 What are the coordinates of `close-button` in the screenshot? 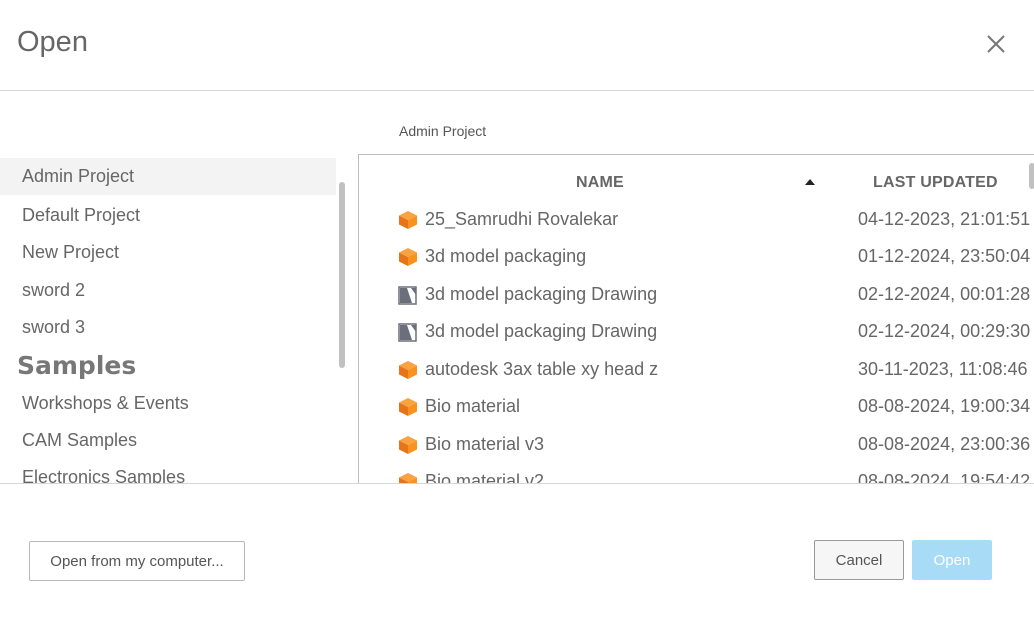 It's located at (996, 44).